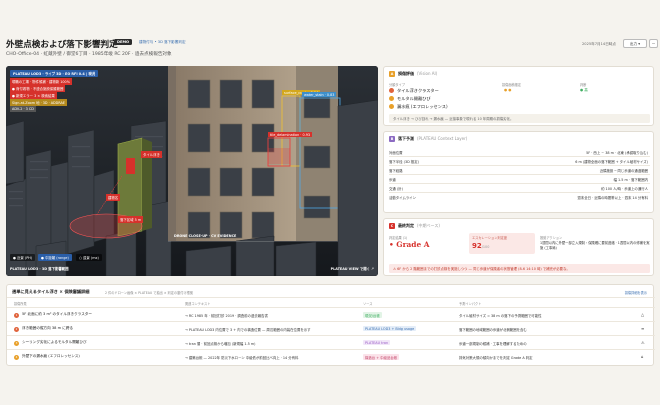 This screenshot has height=405, width=660. Describe the element at coordinates (470, 304) in the screenshot. I see `col-header-impact: 予測インパクト` at that location.